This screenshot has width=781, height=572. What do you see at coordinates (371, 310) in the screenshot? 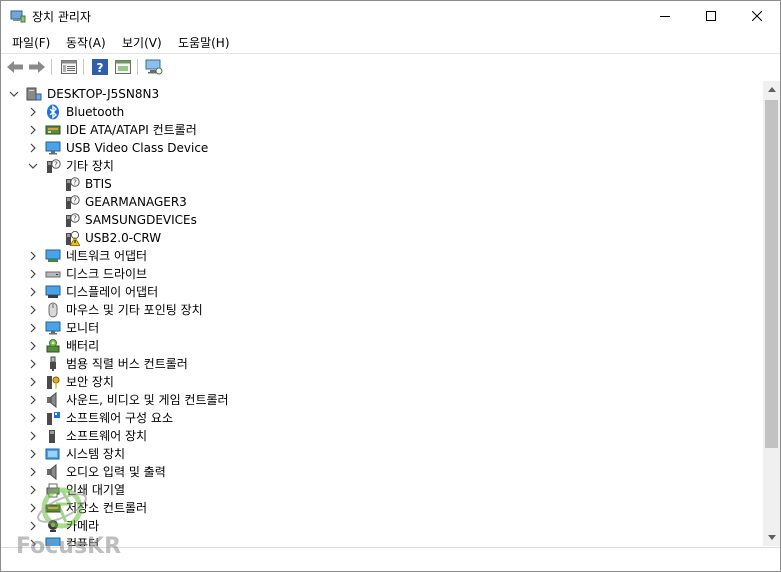
I see `tree-category-item: 마우스 및 기타 포인팅 장치` at bounding box center [371, 310].